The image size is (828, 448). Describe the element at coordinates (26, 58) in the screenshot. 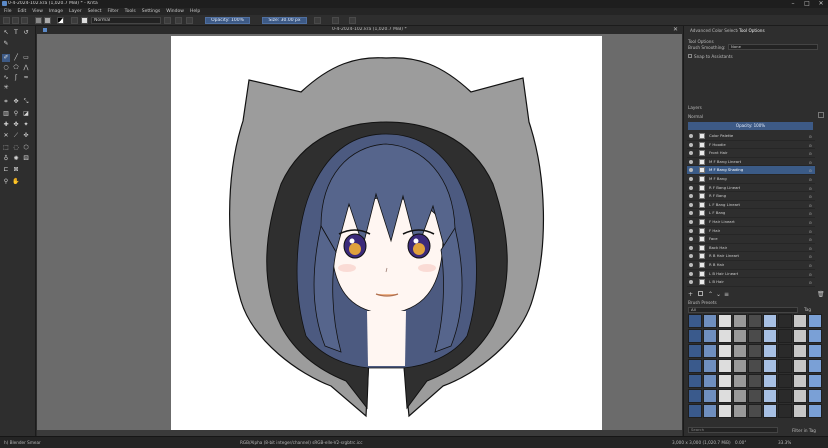

I see `rectangle-tool-icon: ▭` at that location.